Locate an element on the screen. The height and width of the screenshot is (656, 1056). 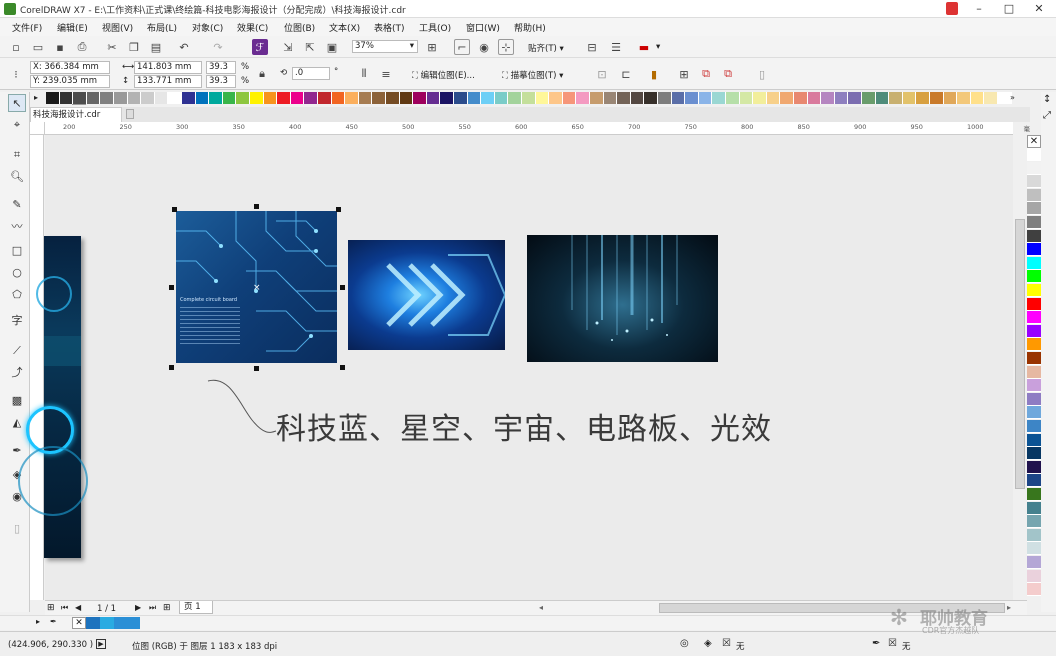
menu-table: 表格(T) is located at coordinates (389, 27).